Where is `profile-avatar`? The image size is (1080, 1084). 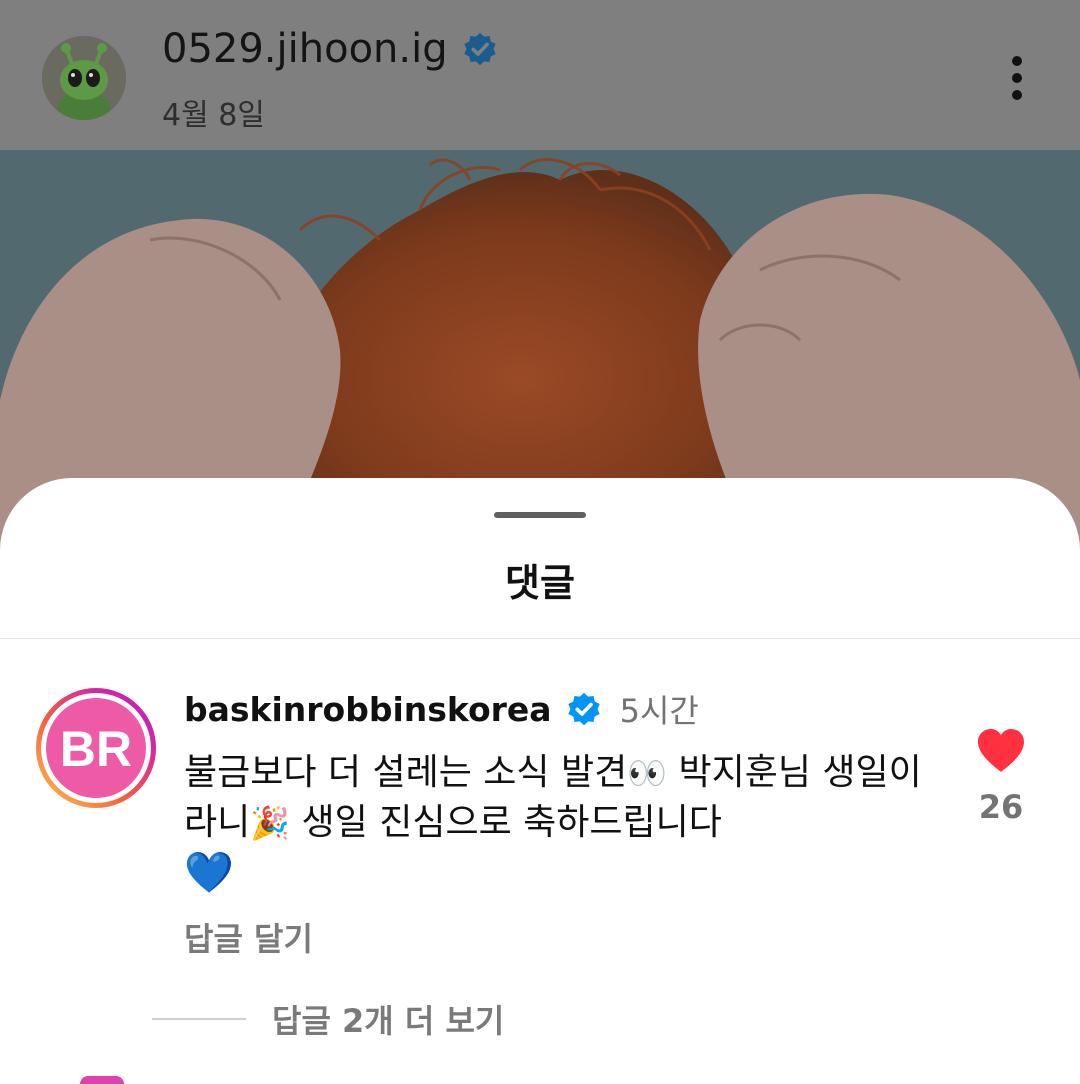
profile-avatar is located at coordinates (84, 78).